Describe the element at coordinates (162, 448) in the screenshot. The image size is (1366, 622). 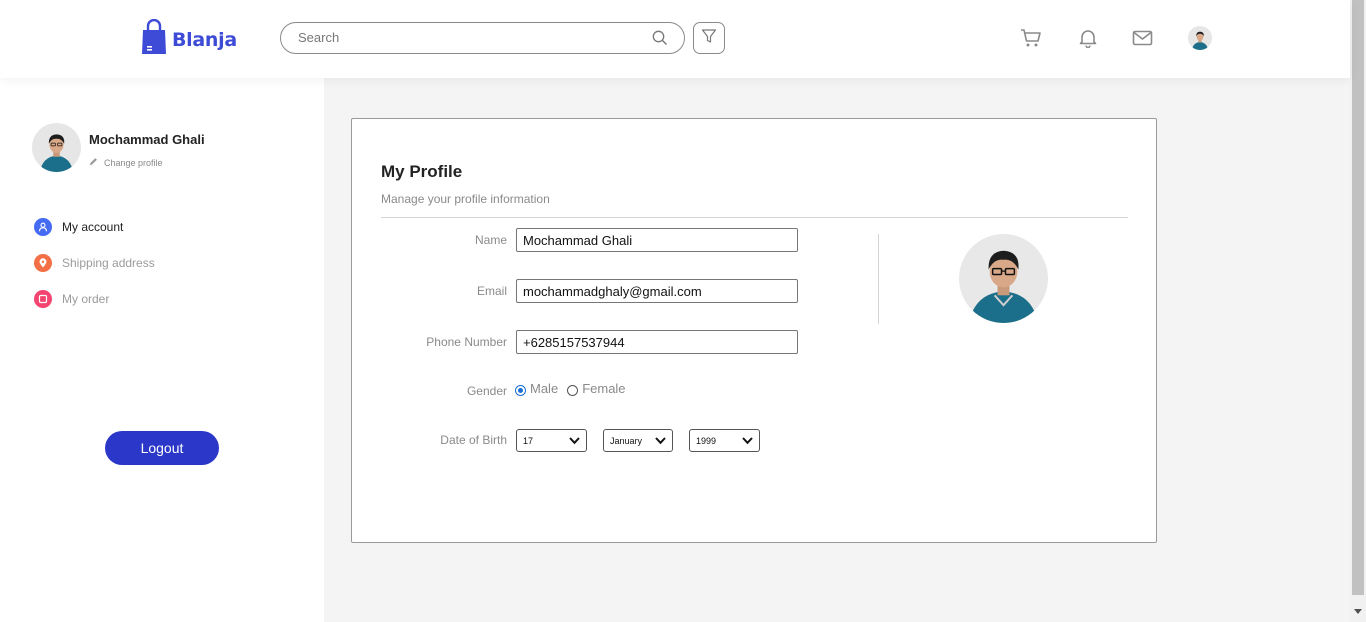
I see `logout-button: Logout` at that location.